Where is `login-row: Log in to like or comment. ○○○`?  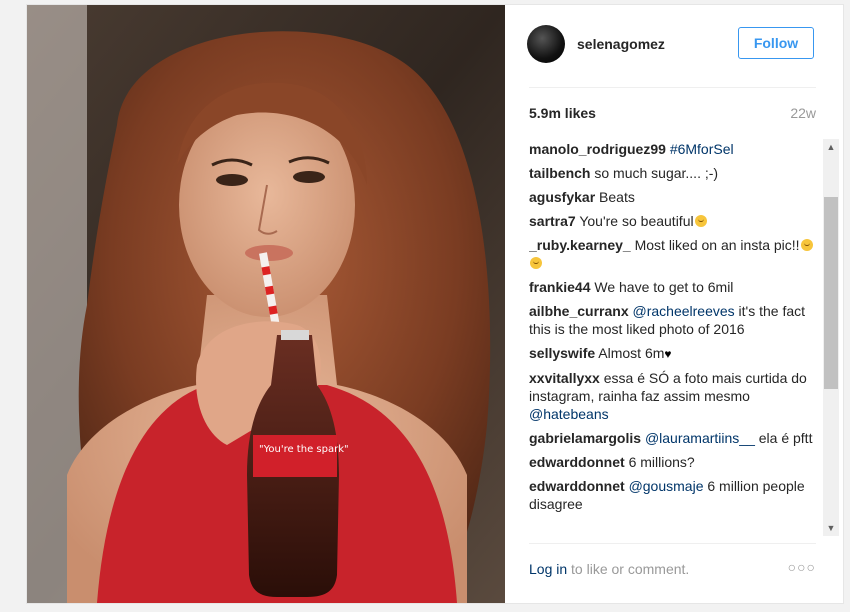
login-row: Log in to like or comment. ○○○ is located at coordinates (672, 570).